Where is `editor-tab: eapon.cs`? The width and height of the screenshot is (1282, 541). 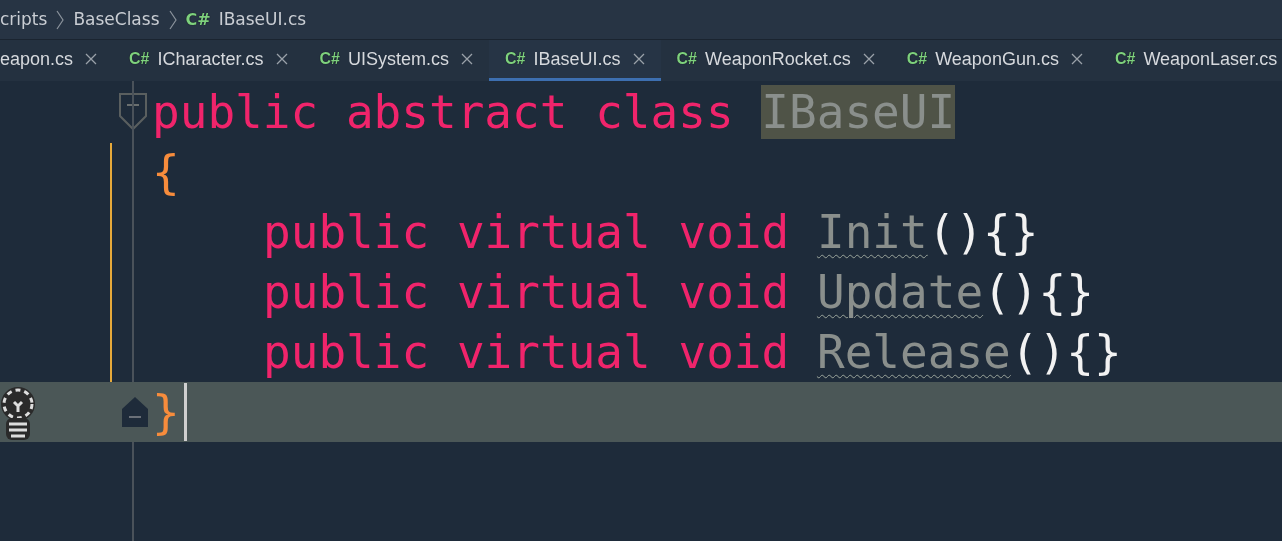
editor-tab: eapon.cs is located at coordinates (57, 60).